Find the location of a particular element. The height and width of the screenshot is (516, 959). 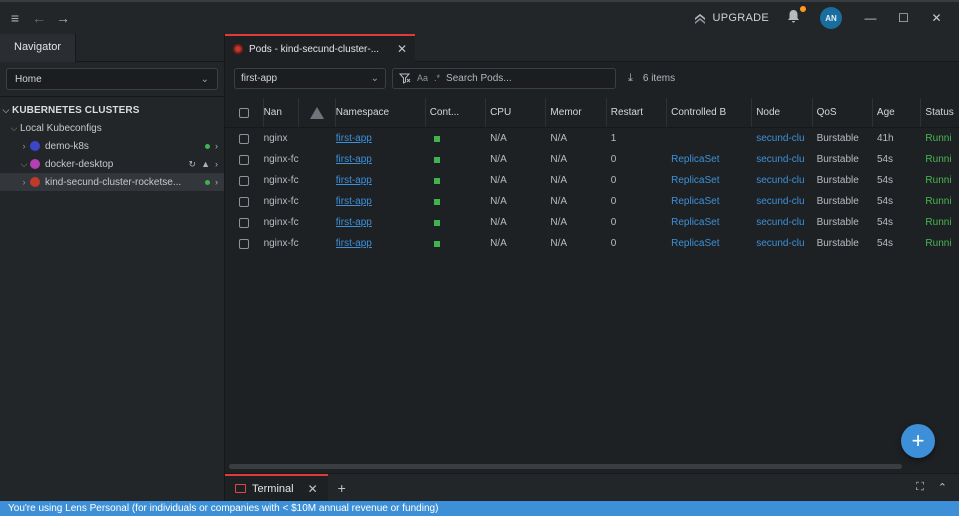

context-select: Home ⌄ is located at coordinates (112, 79).